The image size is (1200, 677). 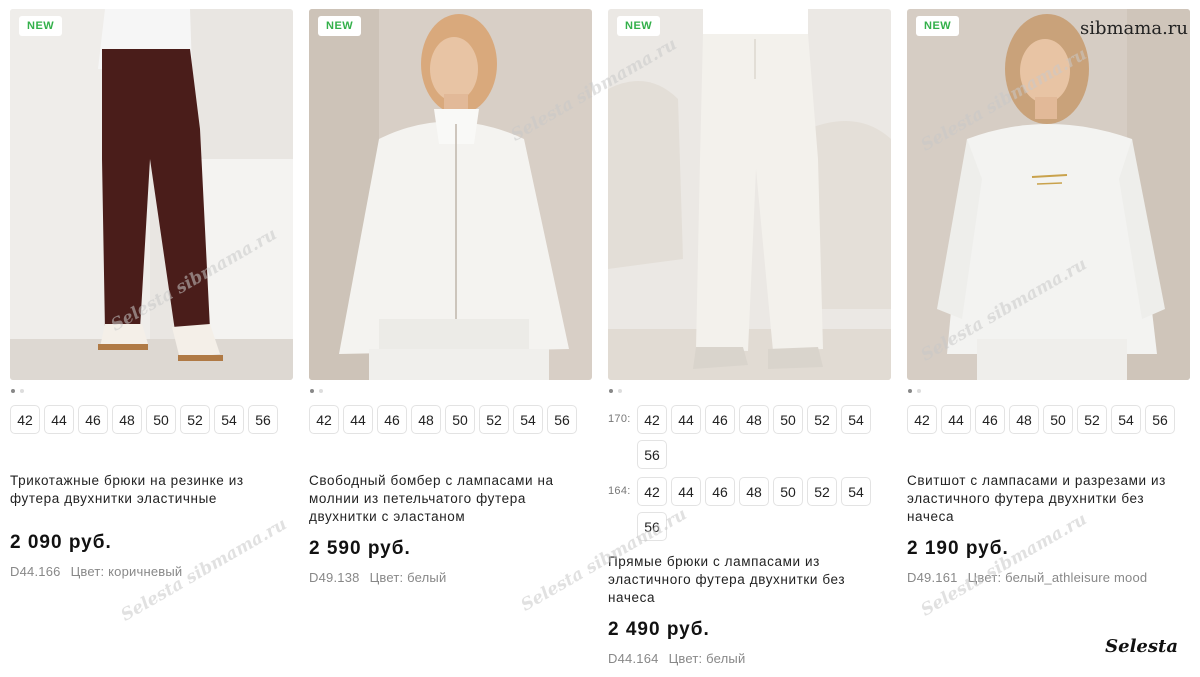 I want to click on article-number: D44.166, so click(x=35, y=571).